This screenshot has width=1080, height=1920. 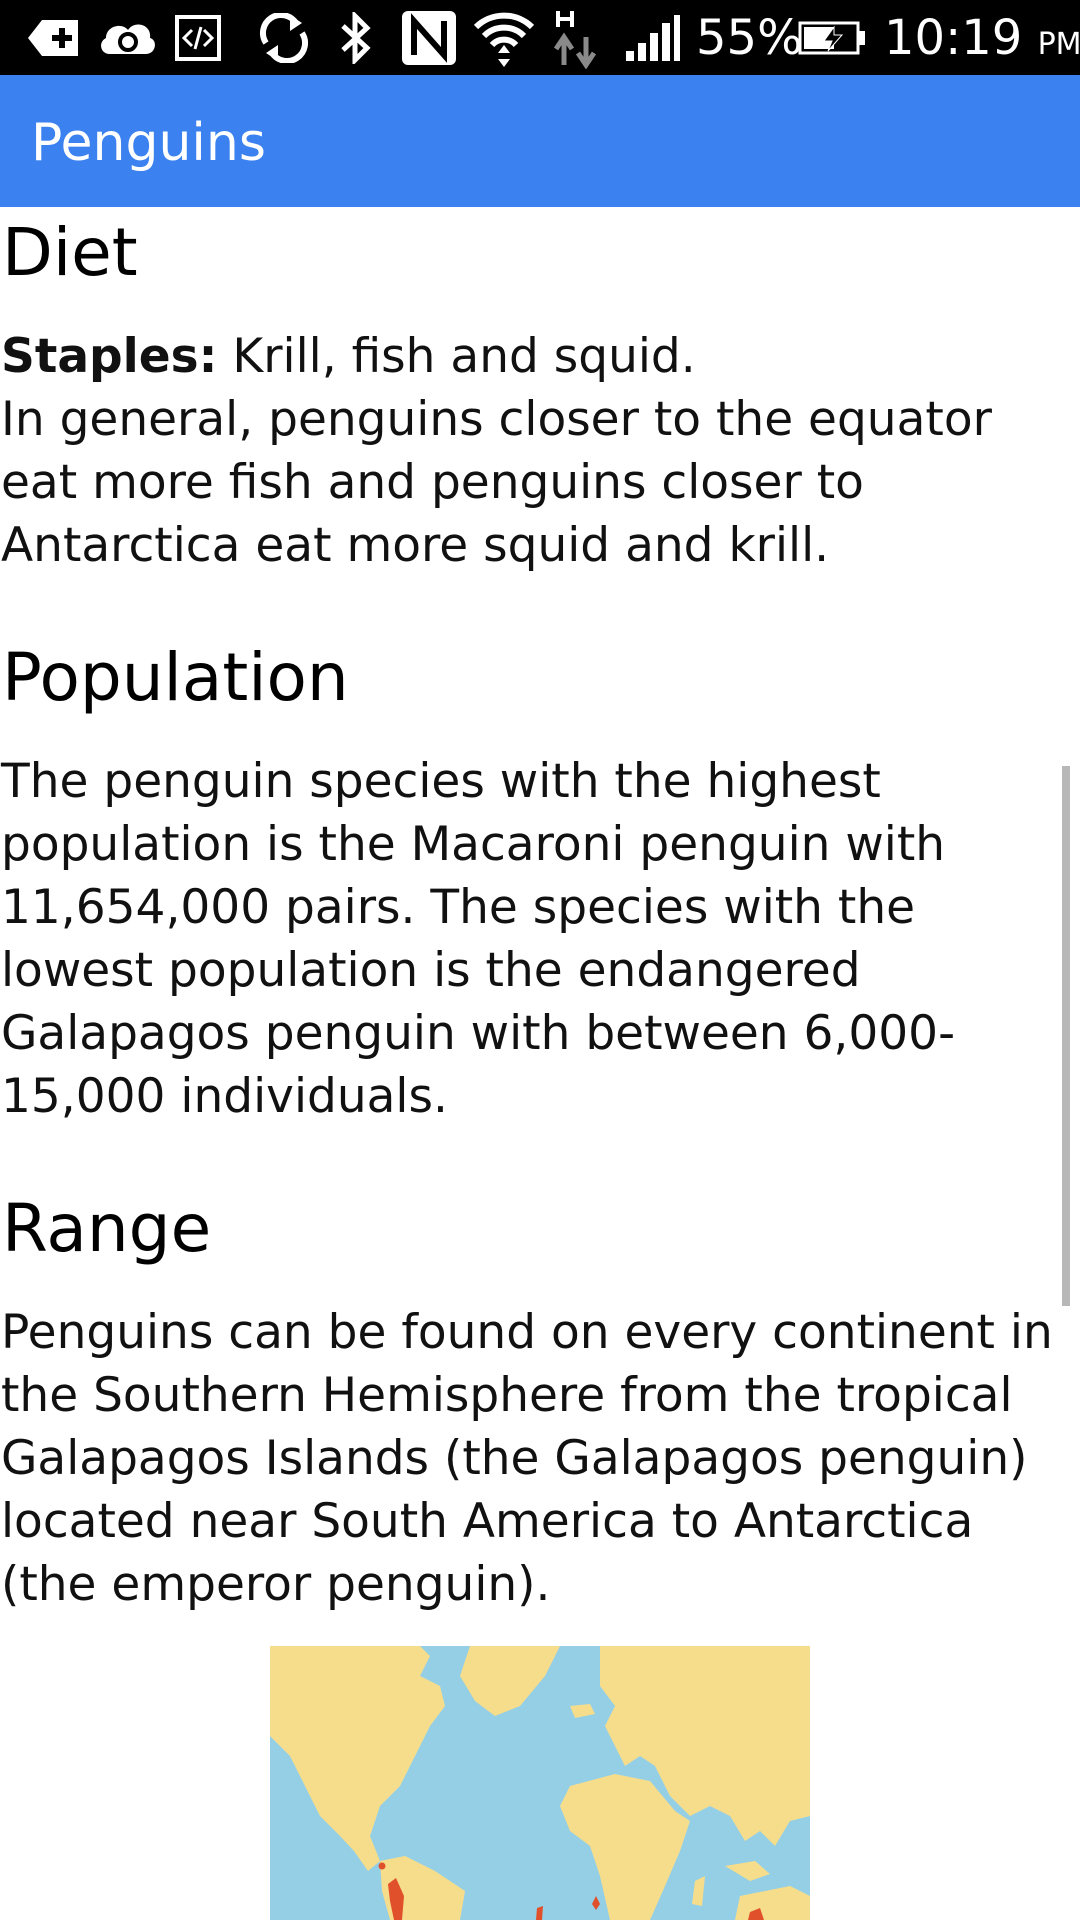 I want to click on diet-heading: Diet, so click(x=70, y=252).